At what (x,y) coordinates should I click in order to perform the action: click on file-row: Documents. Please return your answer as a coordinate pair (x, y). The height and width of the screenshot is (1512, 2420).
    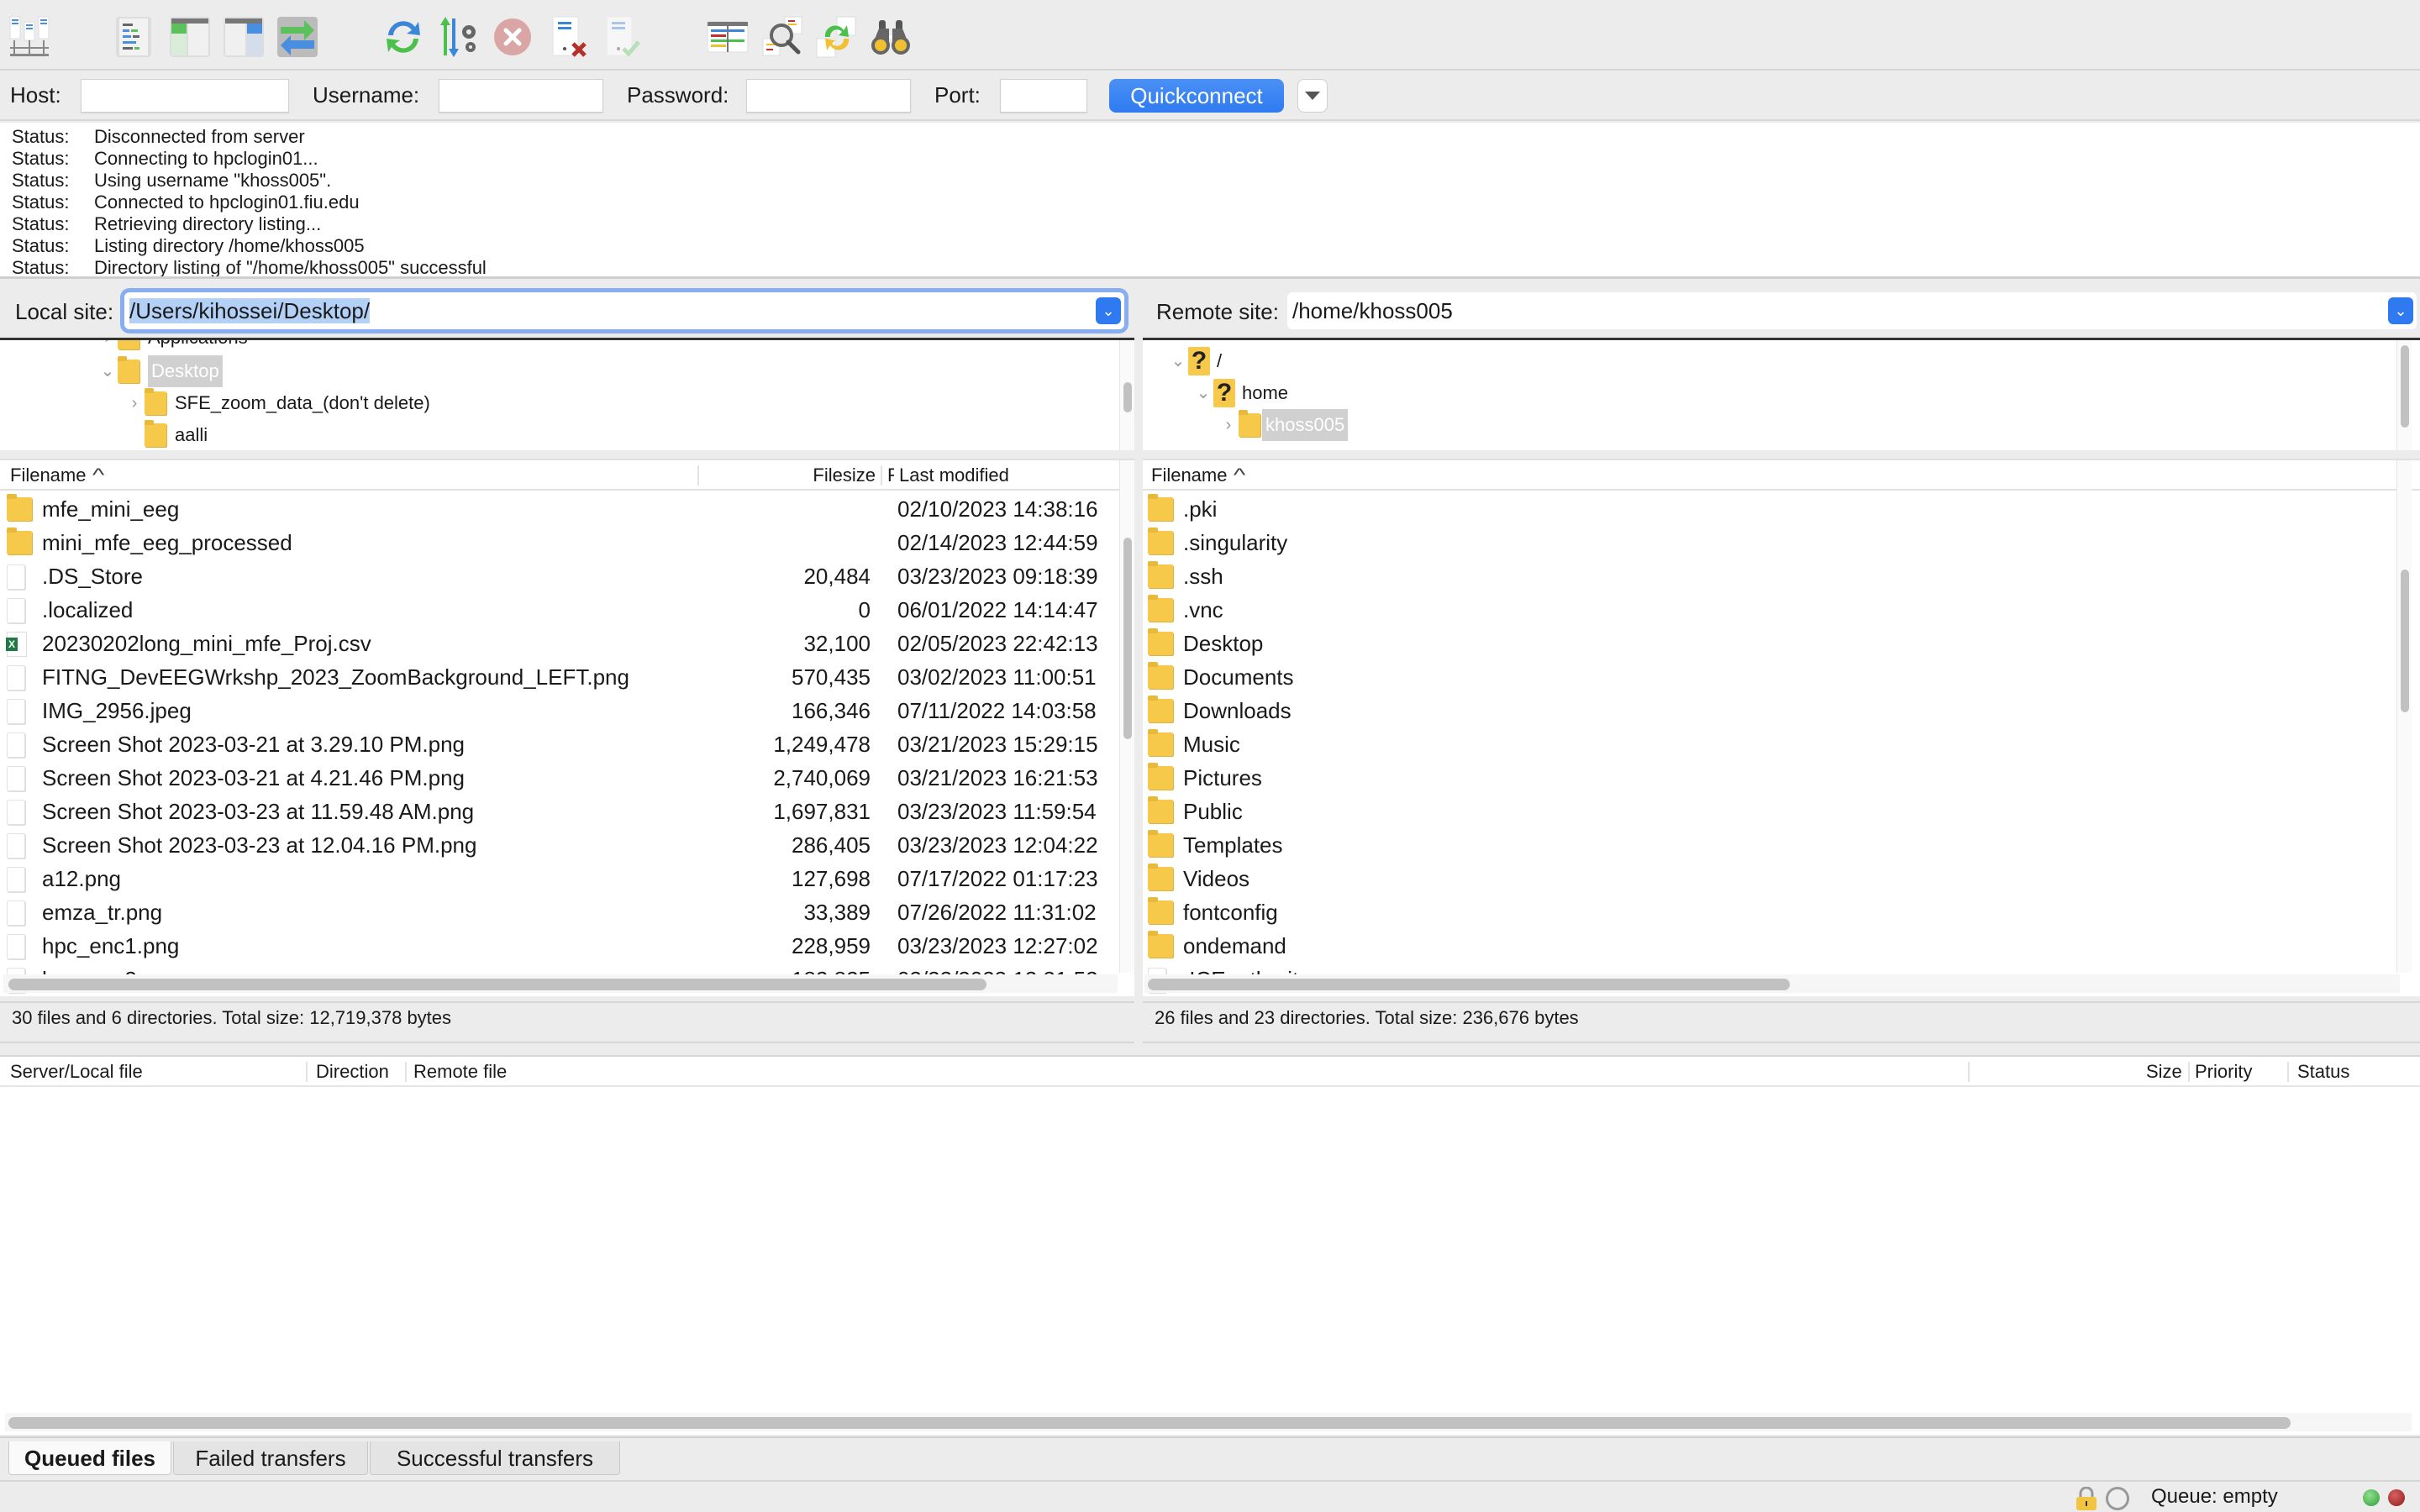
    Looking at the image, I should click on (1782, 677).